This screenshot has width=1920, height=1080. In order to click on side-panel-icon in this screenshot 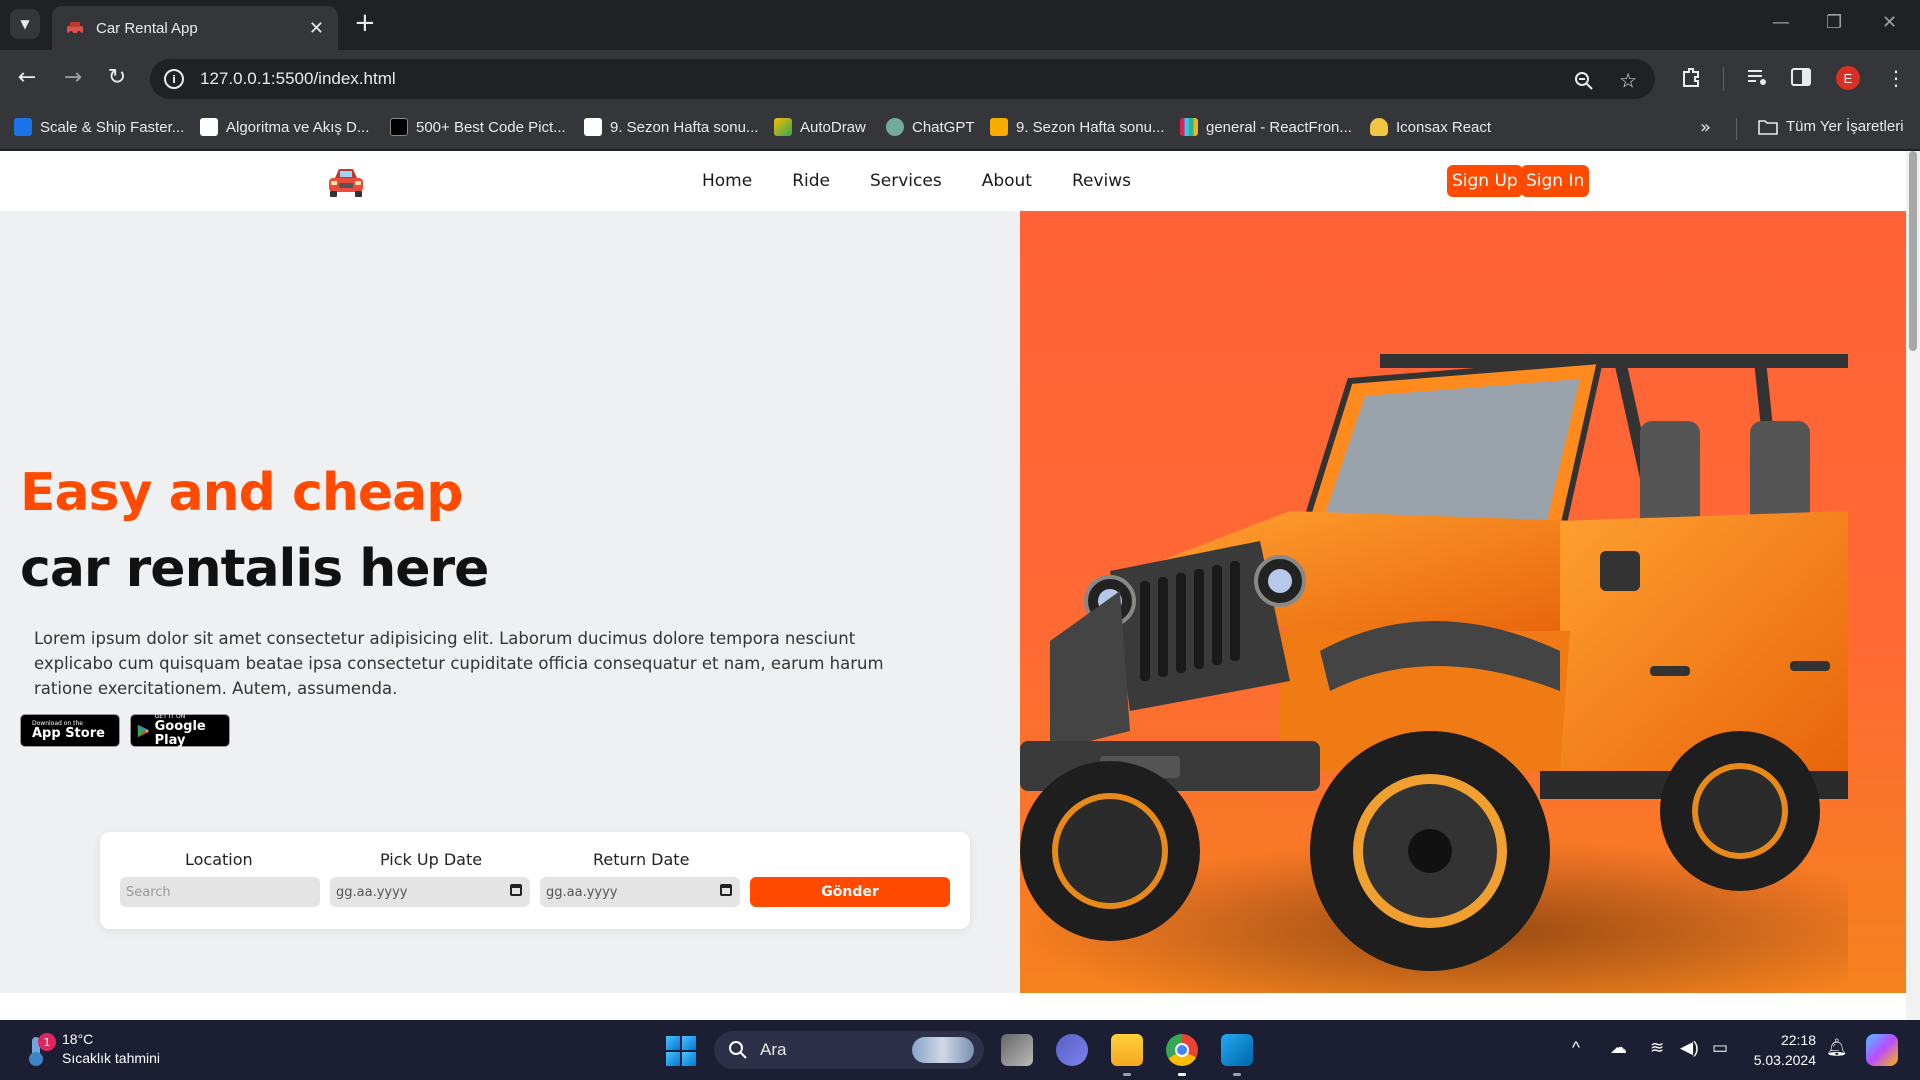, I will do `click(1801, 77)`.